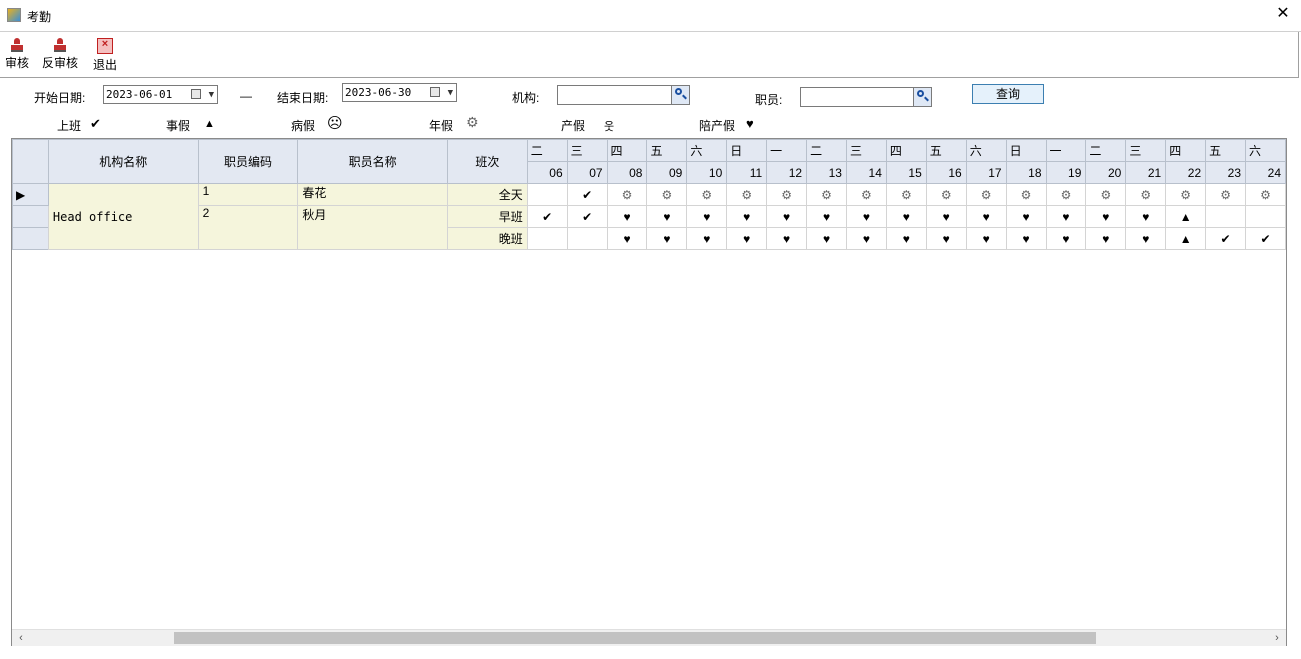 The width and height of the screenshot is (1301, 659). Describe the element at coordinates (487, 216) in the screenshot. I see `shift-cell: 早班` at that location.